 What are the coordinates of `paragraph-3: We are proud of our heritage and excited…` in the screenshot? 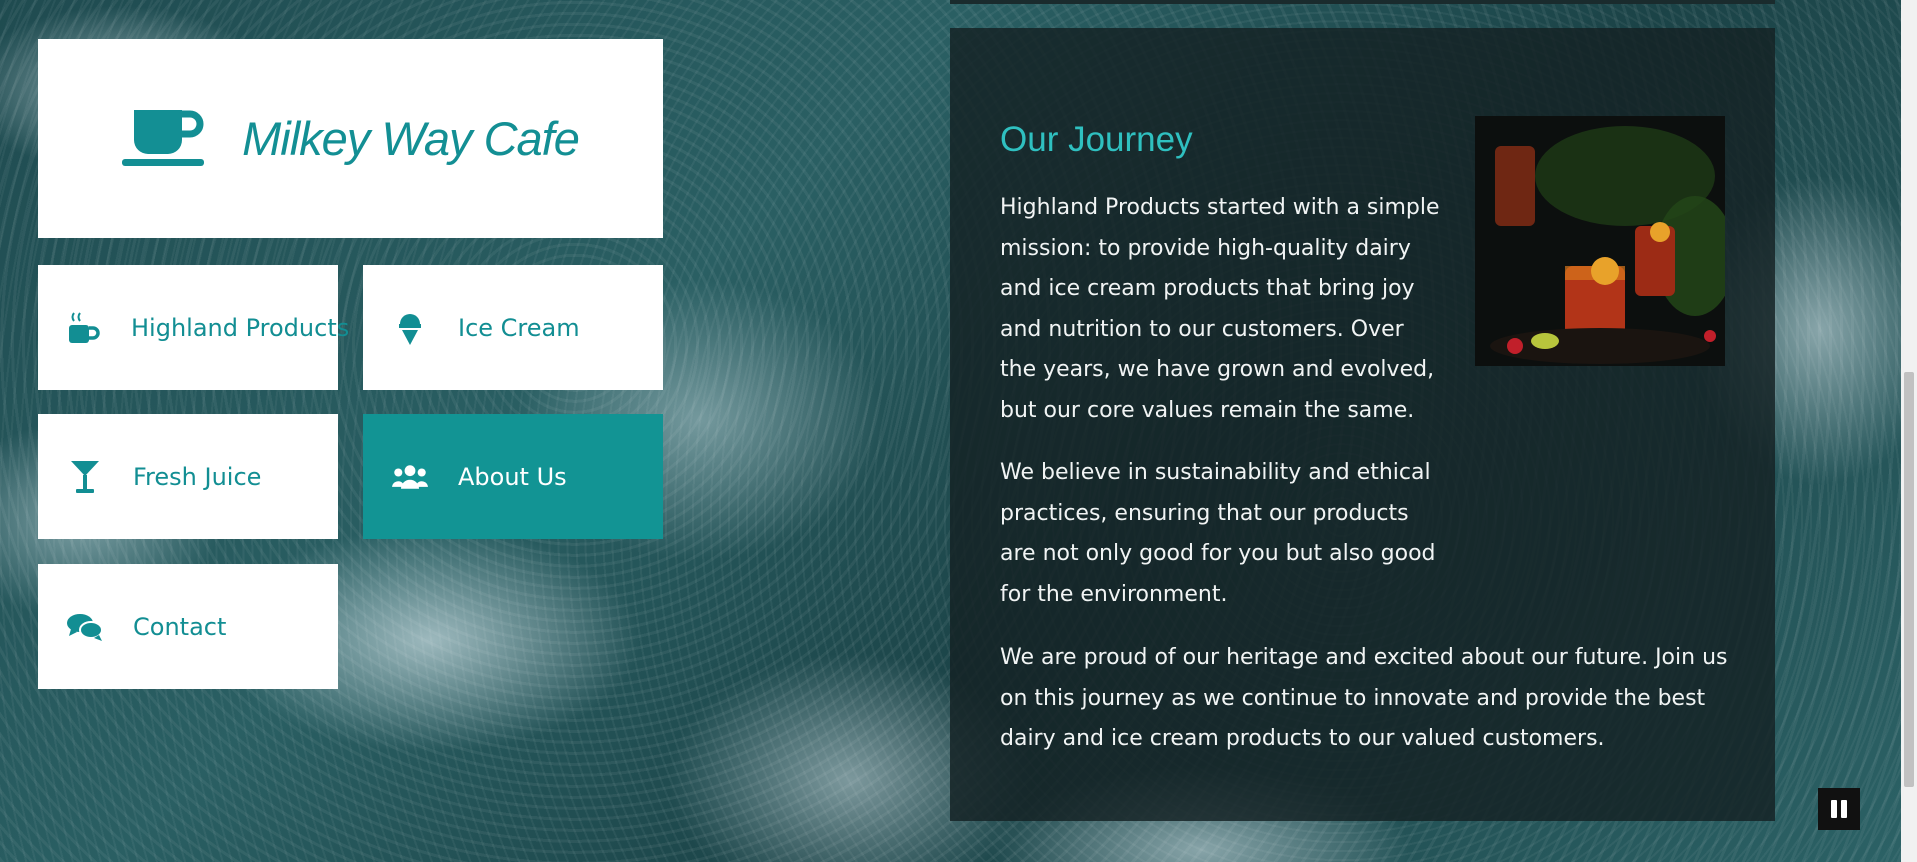 It's located at (1364, 698).